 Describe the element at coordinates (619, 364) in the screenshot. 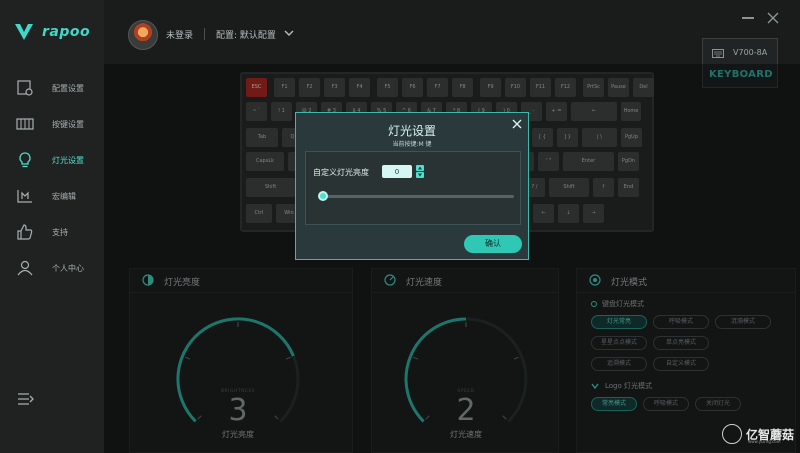

I see `keyboard-mode-button: 追溯模式` at that location.